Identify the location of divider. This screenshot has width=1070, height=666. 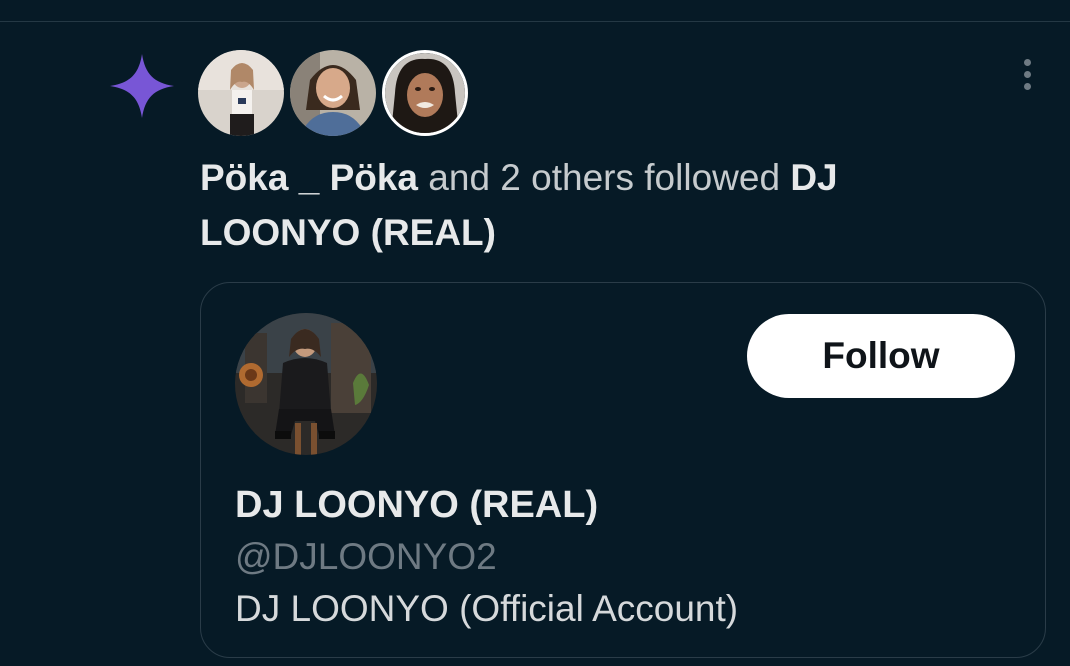
(535, 21).